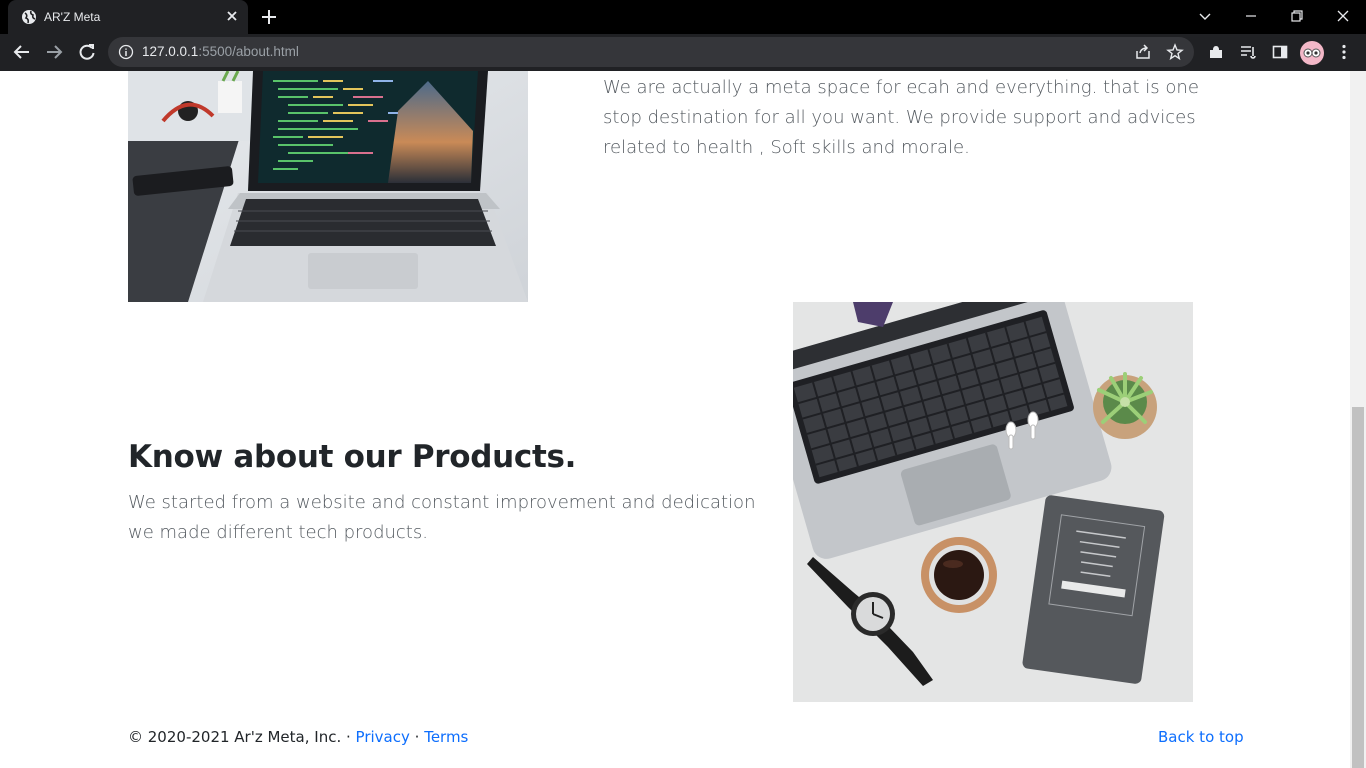 This screenshot has width=1366, height=768. I want to click on products-heading: Know about our Products., so click(352, 457).